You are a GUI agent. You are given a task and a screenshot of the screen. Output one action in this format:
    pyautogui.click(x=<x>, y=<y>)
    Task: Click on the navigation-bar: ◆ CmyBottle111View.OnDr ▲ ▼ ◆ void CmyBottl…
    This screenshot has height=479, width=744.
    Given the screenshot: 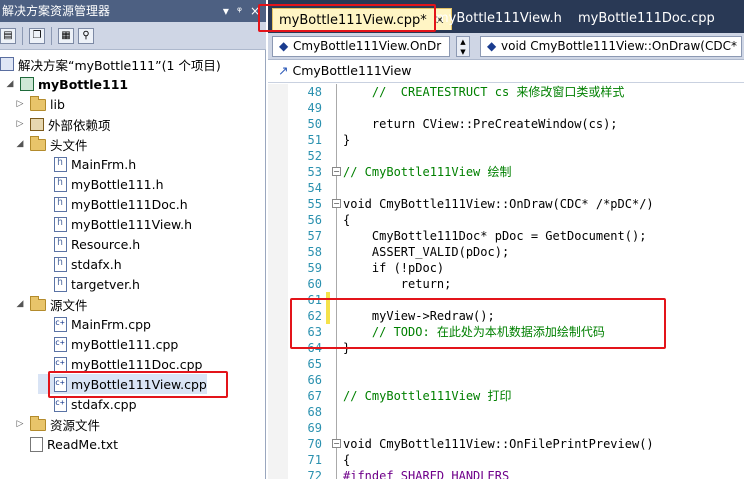 What is the action you would take?
    pyautogui.click(x=506, y=46)
    